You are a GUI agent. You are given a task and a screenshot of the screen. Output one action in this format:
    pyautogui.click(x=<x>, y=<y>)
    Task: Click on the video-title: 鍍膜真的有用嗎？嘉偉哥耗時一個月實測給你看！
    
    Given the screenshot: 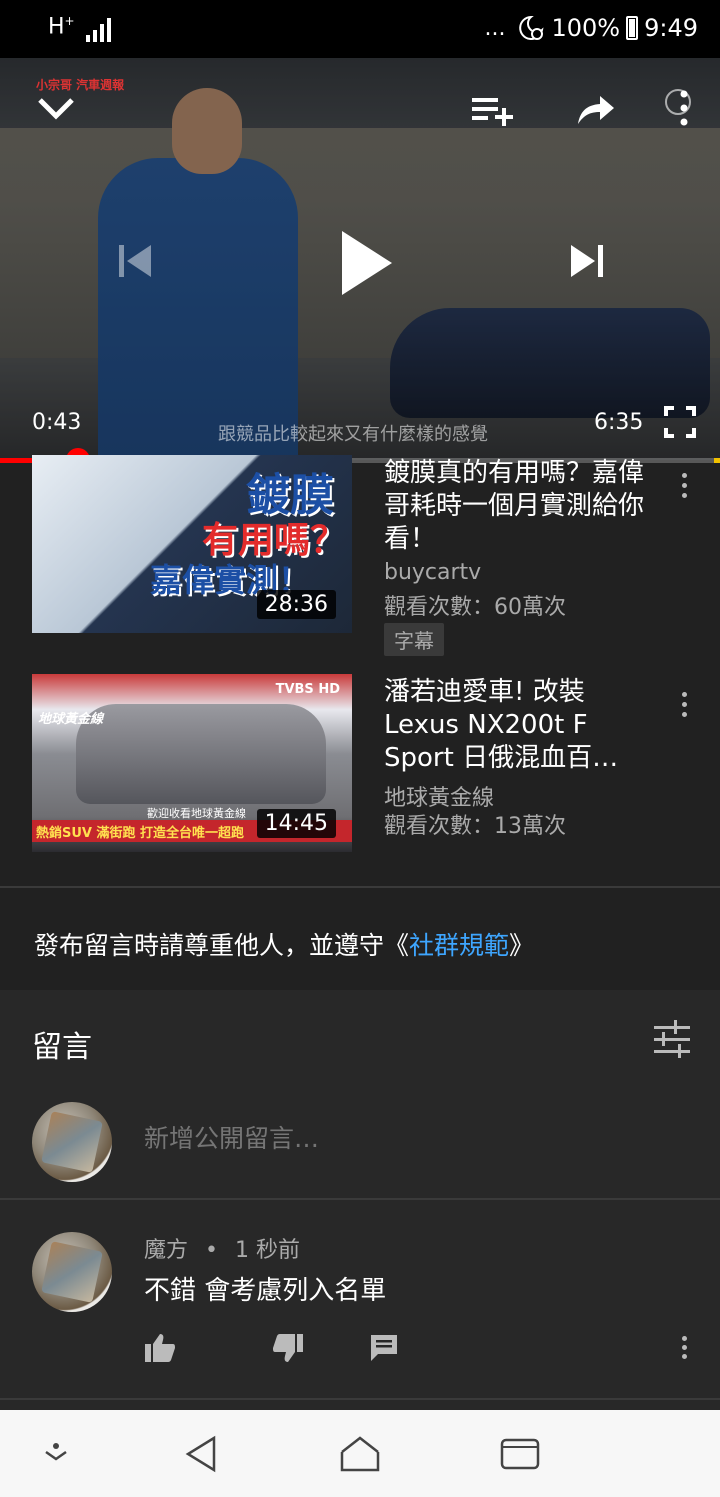 What is the action you would take?
    pyautogui.click(x=520, y=506)
    